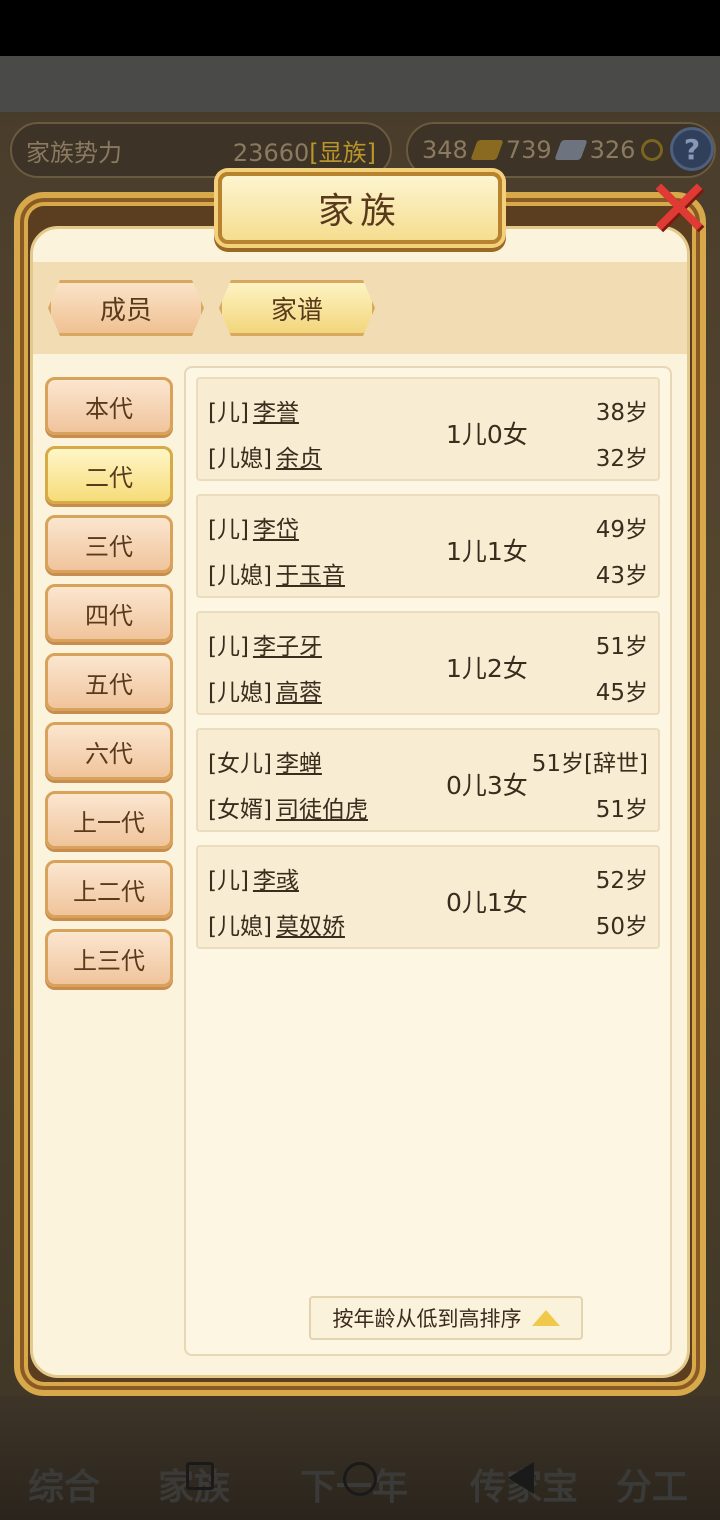  I want to click on family-power-value: 23660, so click(271, 152).